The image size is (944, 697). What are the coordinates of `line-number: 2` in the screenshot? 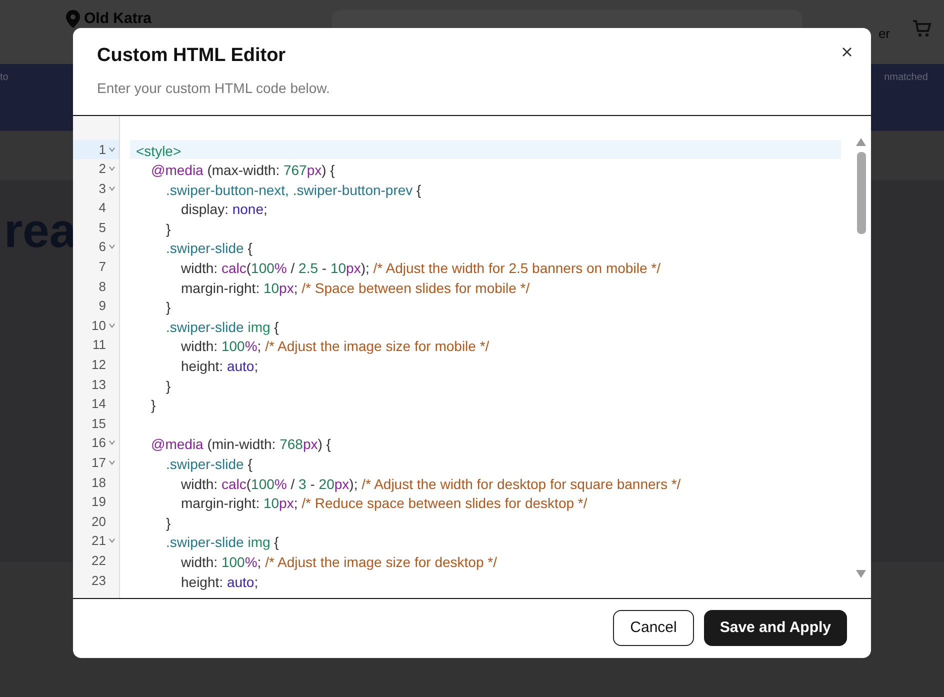 It's located at (102, 169).